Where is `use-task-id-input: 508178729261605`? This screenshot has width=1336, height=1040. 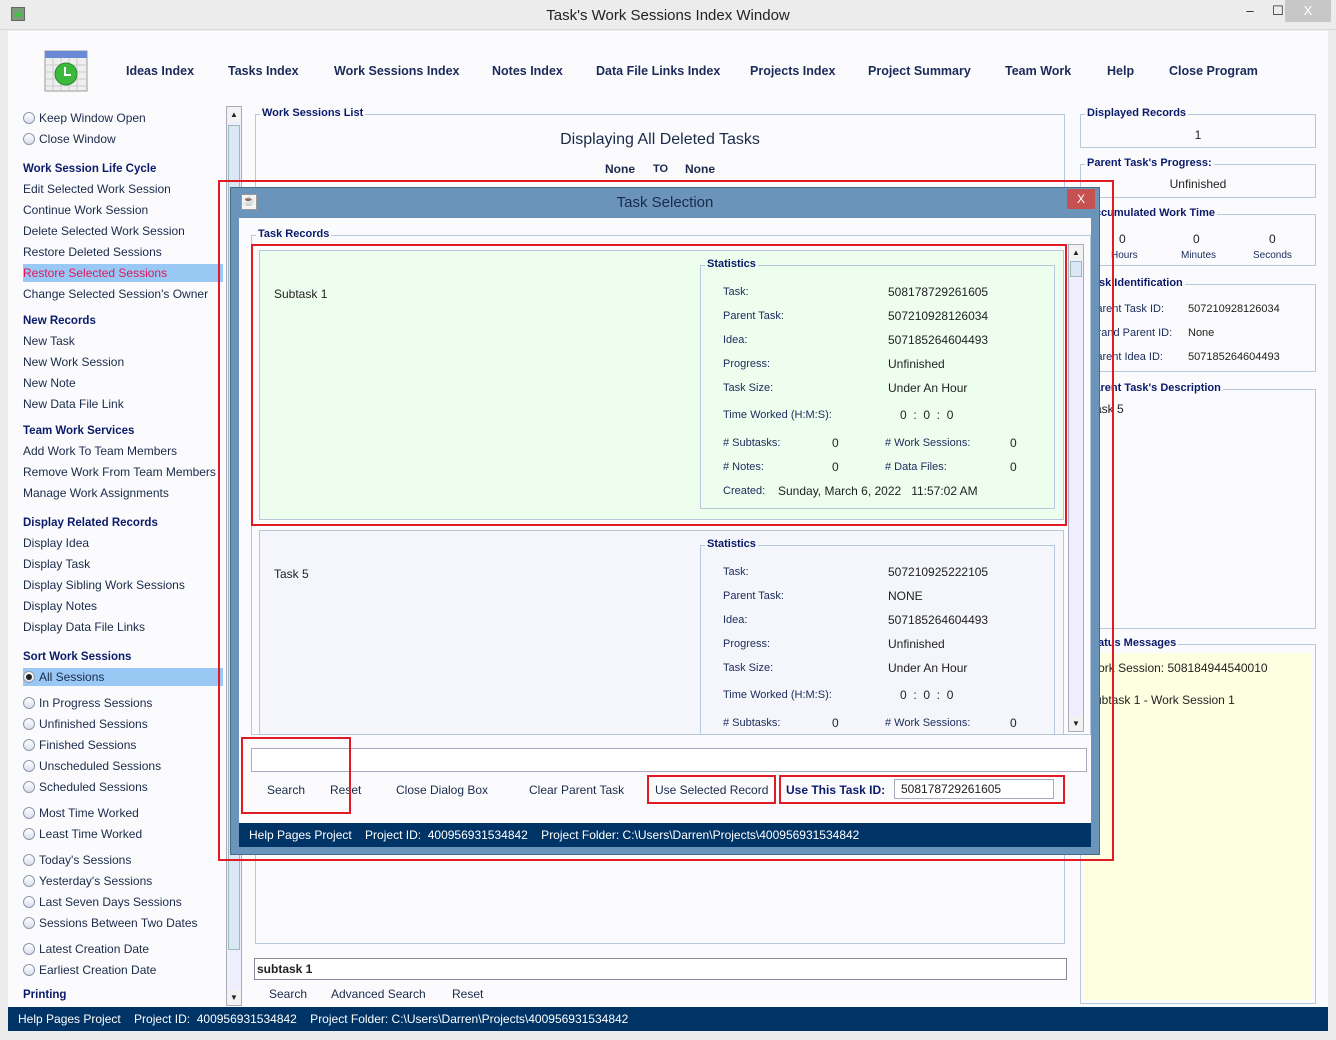 use-task-id-input: 508178729261605 is located at coordinates (974, 789).